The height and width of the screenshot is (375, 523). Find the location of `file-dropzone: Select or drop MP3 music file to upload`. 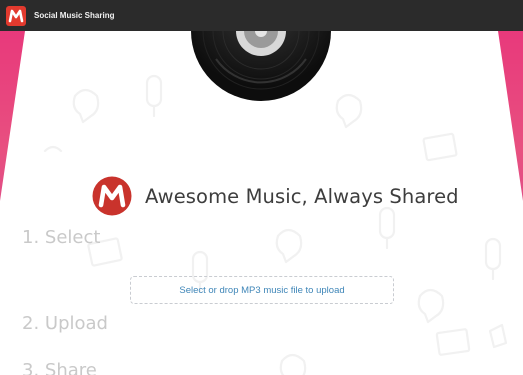

file-dropzone: Select or drop MP3 music file to upload is located at coordinates (262, 290).